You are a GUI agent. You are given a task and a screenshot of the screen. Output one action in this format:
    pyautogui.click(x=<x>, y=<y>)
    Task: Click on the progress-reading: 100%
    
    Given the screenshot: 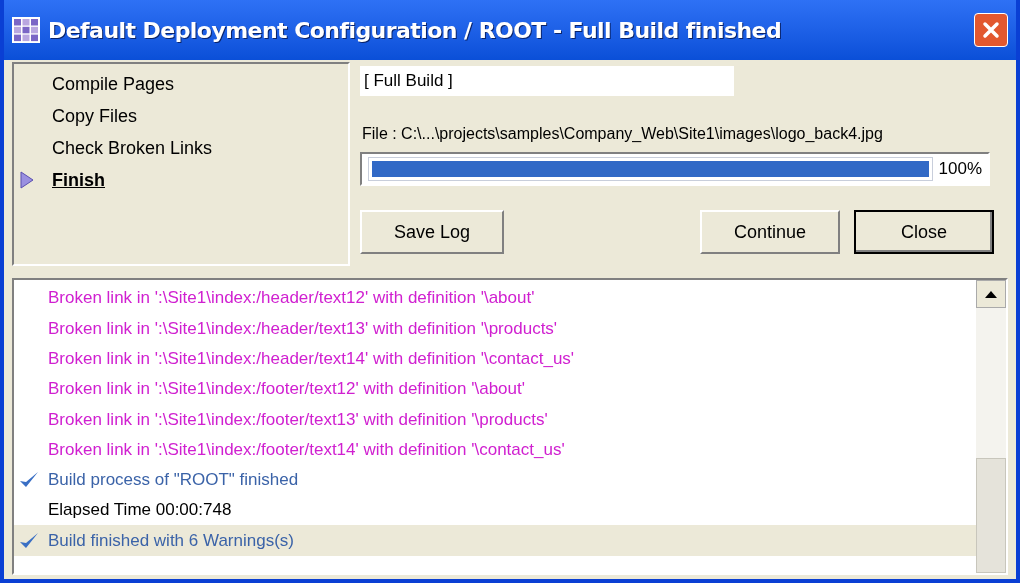 What is the action you would take?
    pyautogui.click(x=960, y=169)
    